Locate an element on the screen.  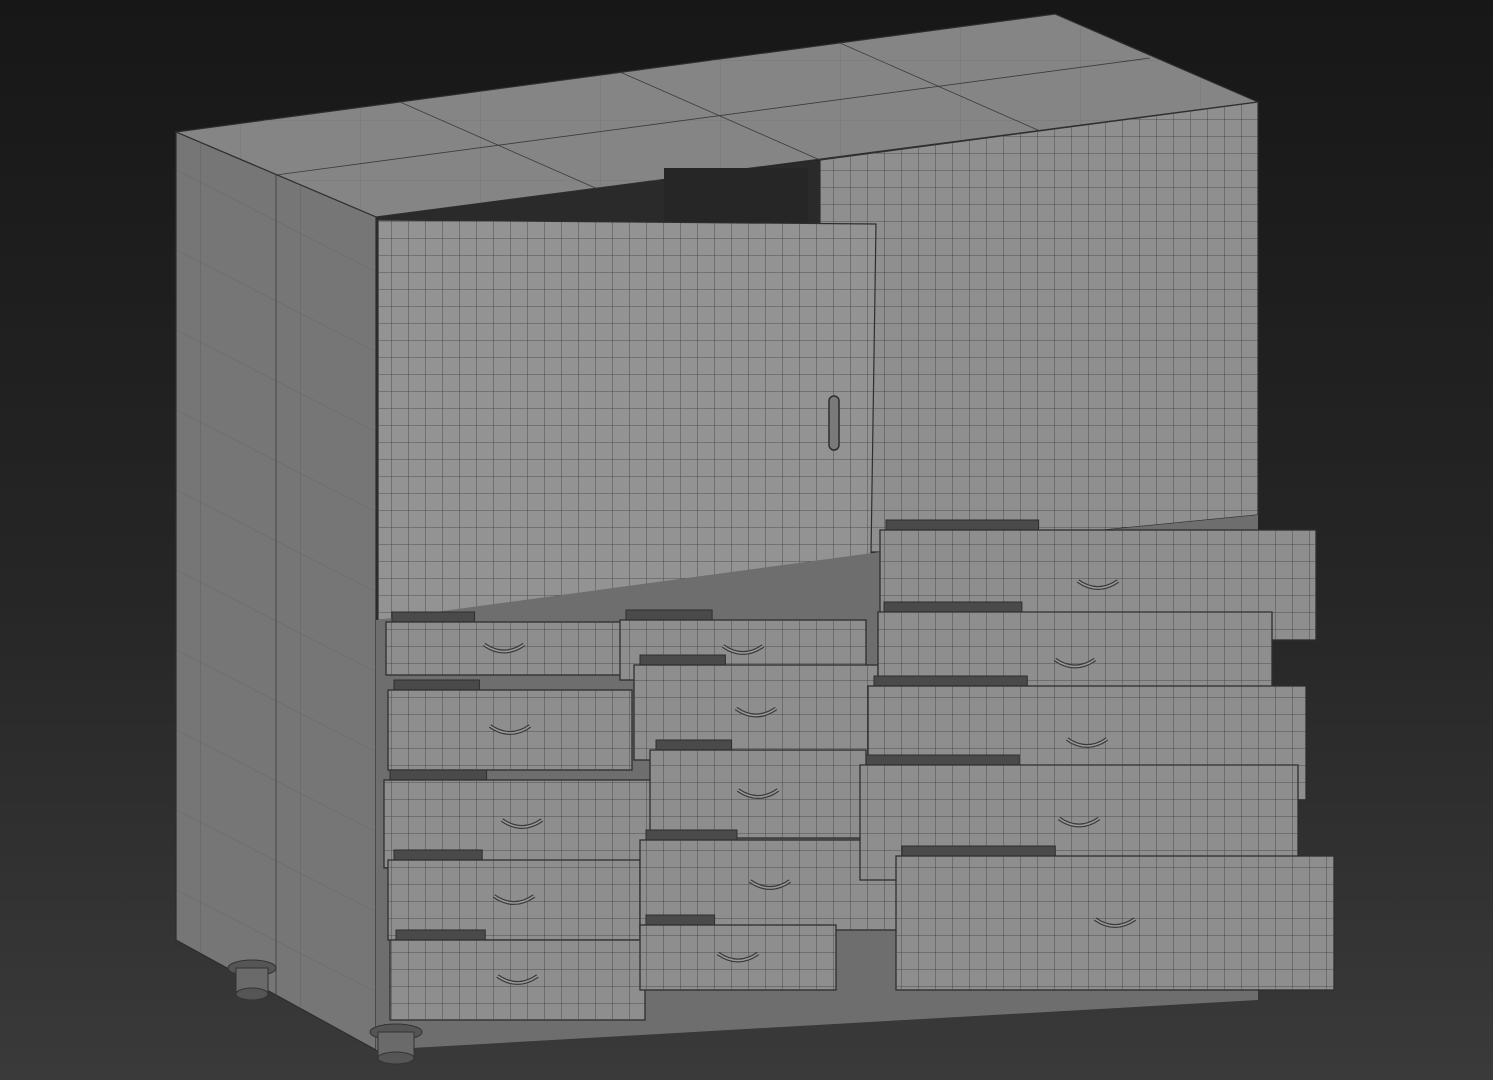
drawer-middle-5-mesh is located at coordinates (738, 957).